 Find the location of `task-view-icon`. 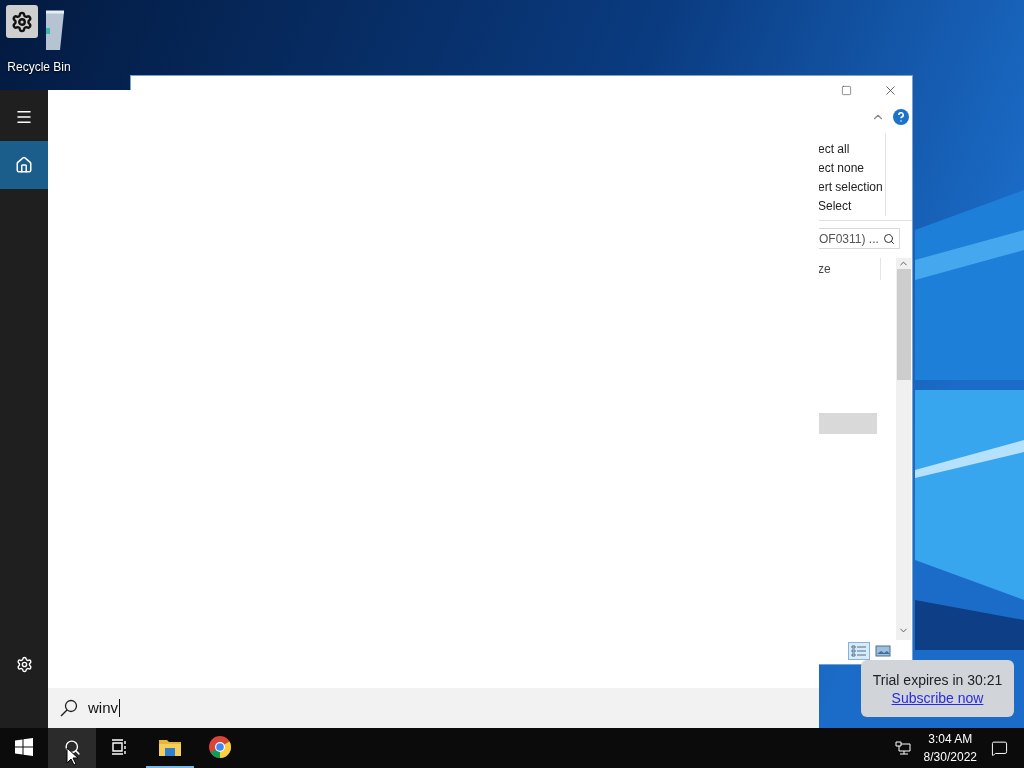

task-view-icon is located at coordinates (120, 747).